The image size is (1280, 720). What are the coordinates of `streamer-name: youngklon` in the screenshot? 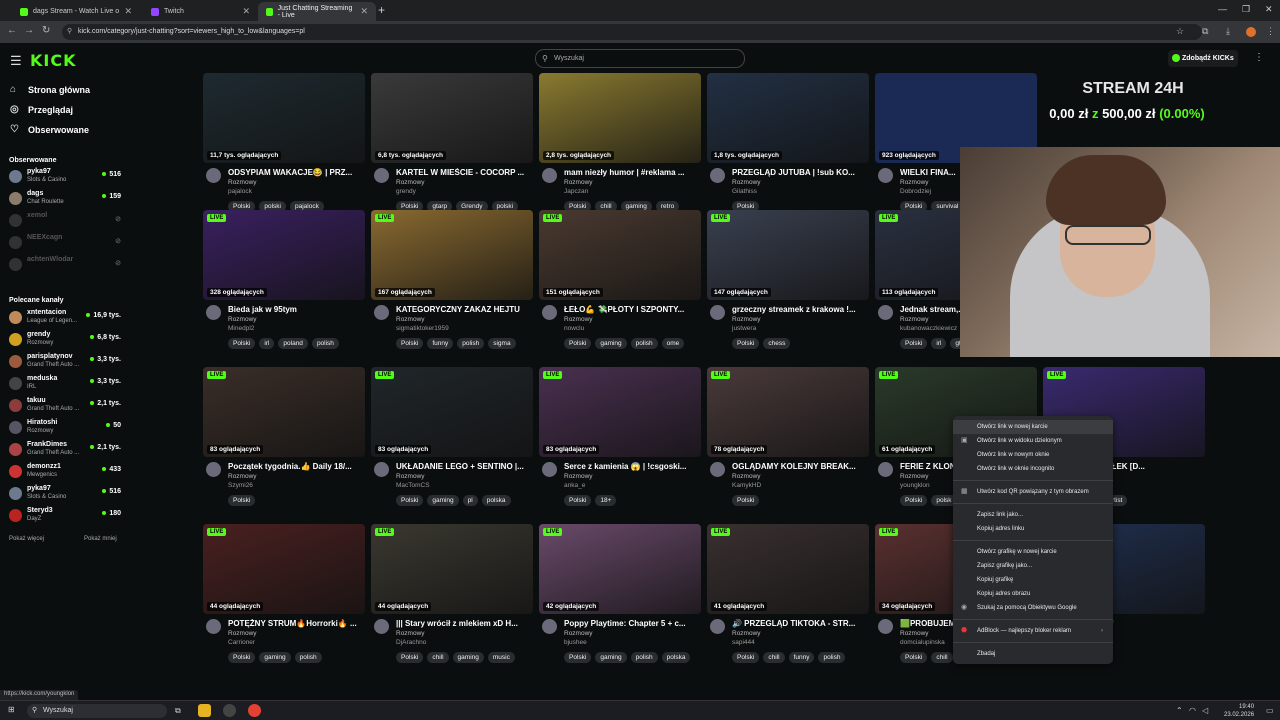 It's located at (915, 485).